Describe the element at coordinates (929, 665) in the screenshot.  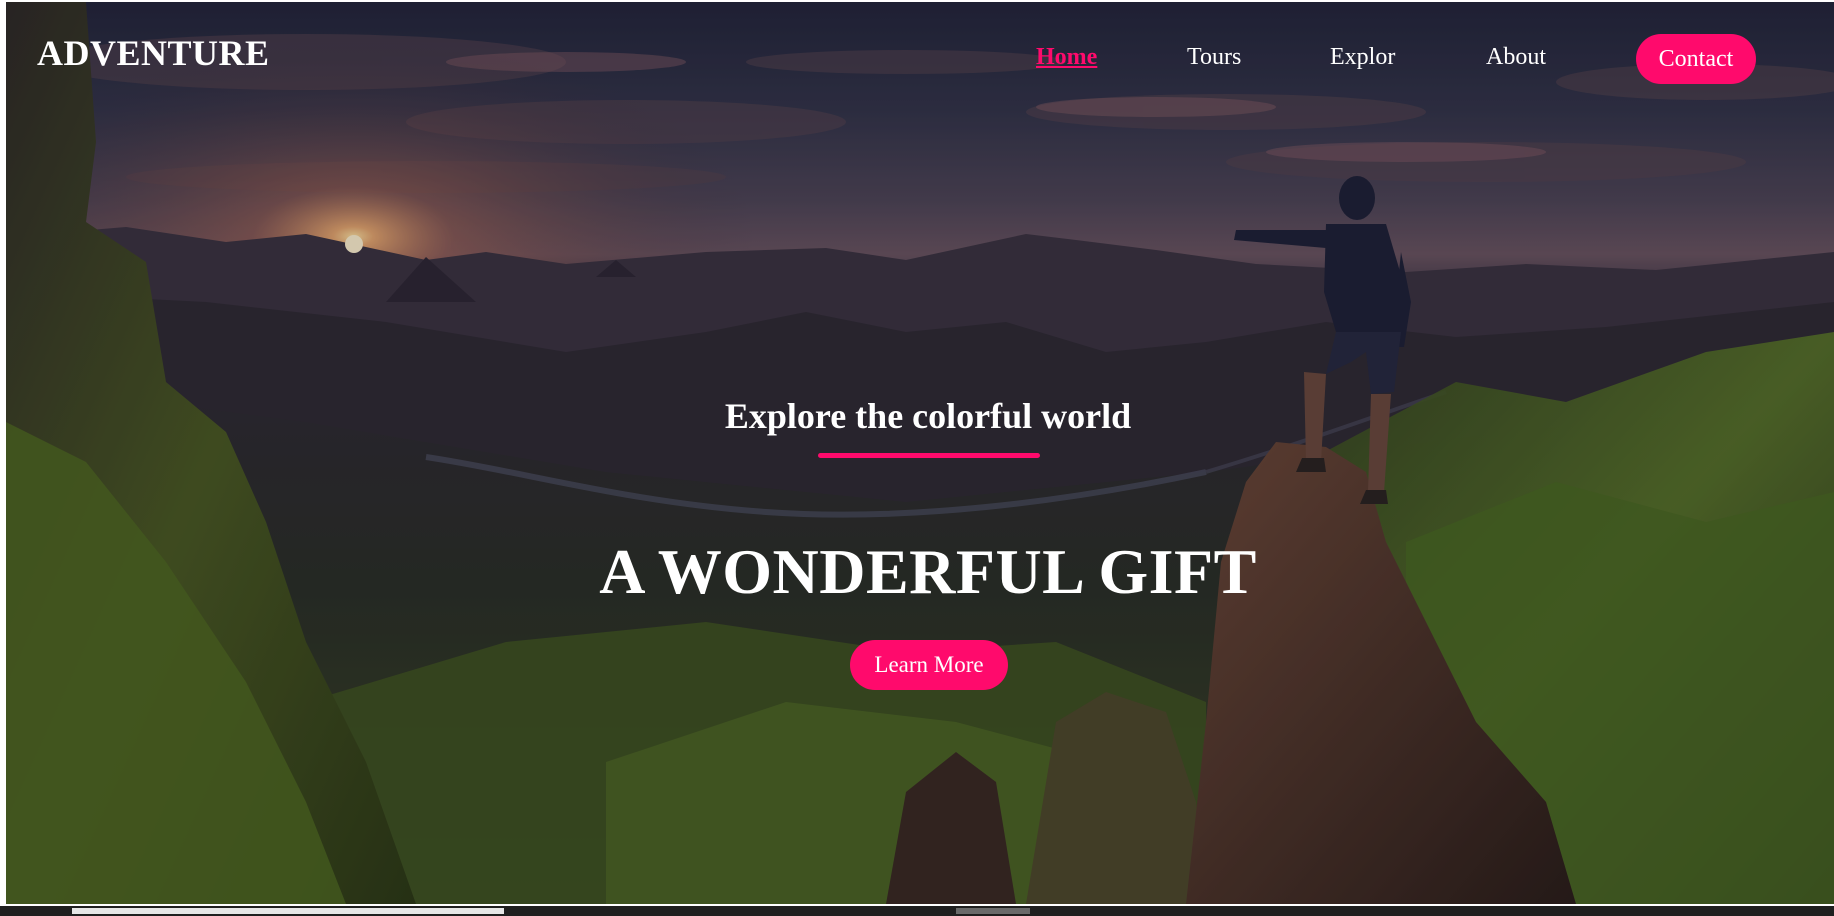
I see `learn-more-button: Learn More` at that location.